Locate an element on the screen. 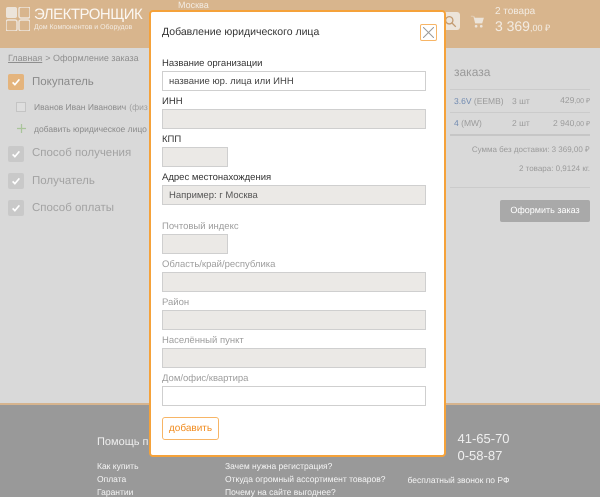  logo-icon is located at coordinates (18, 19).